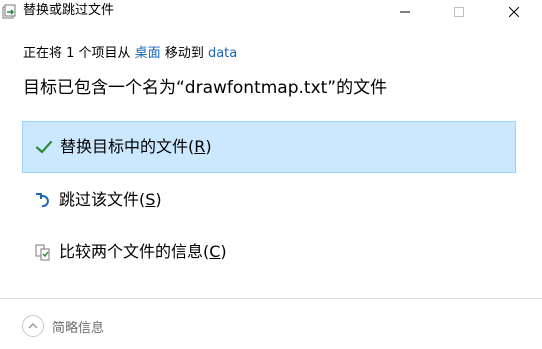 The height and width of the screenshot is (349, 542). Describe the element at coordinates (110, 199) in the screenshot. I see `skip-file-label: 跳过该文件(S)` at that location.